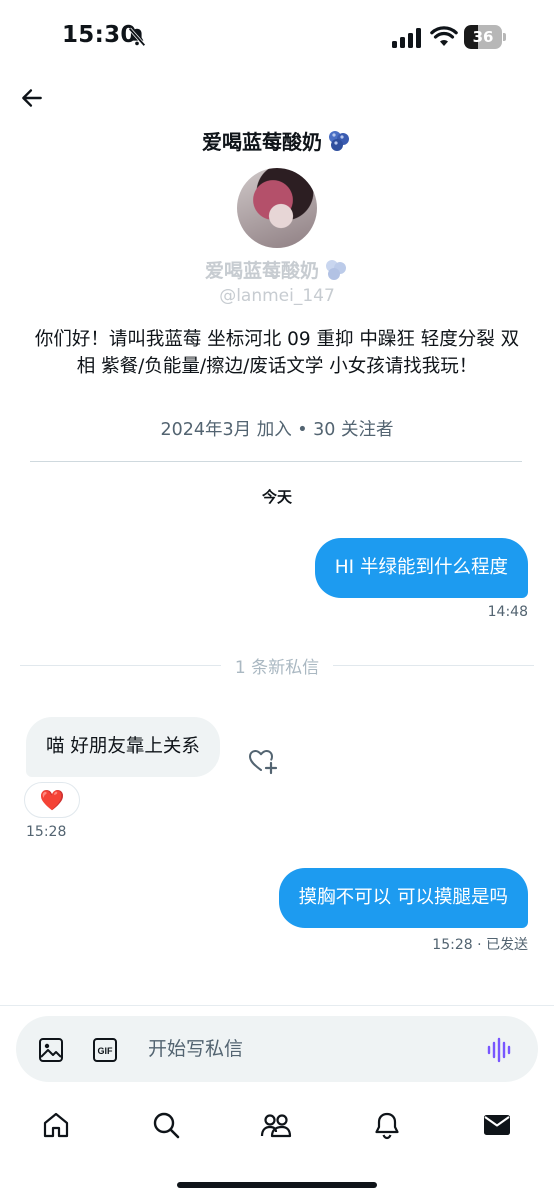  I want to click on date-label: 今天, so click(276, 497).